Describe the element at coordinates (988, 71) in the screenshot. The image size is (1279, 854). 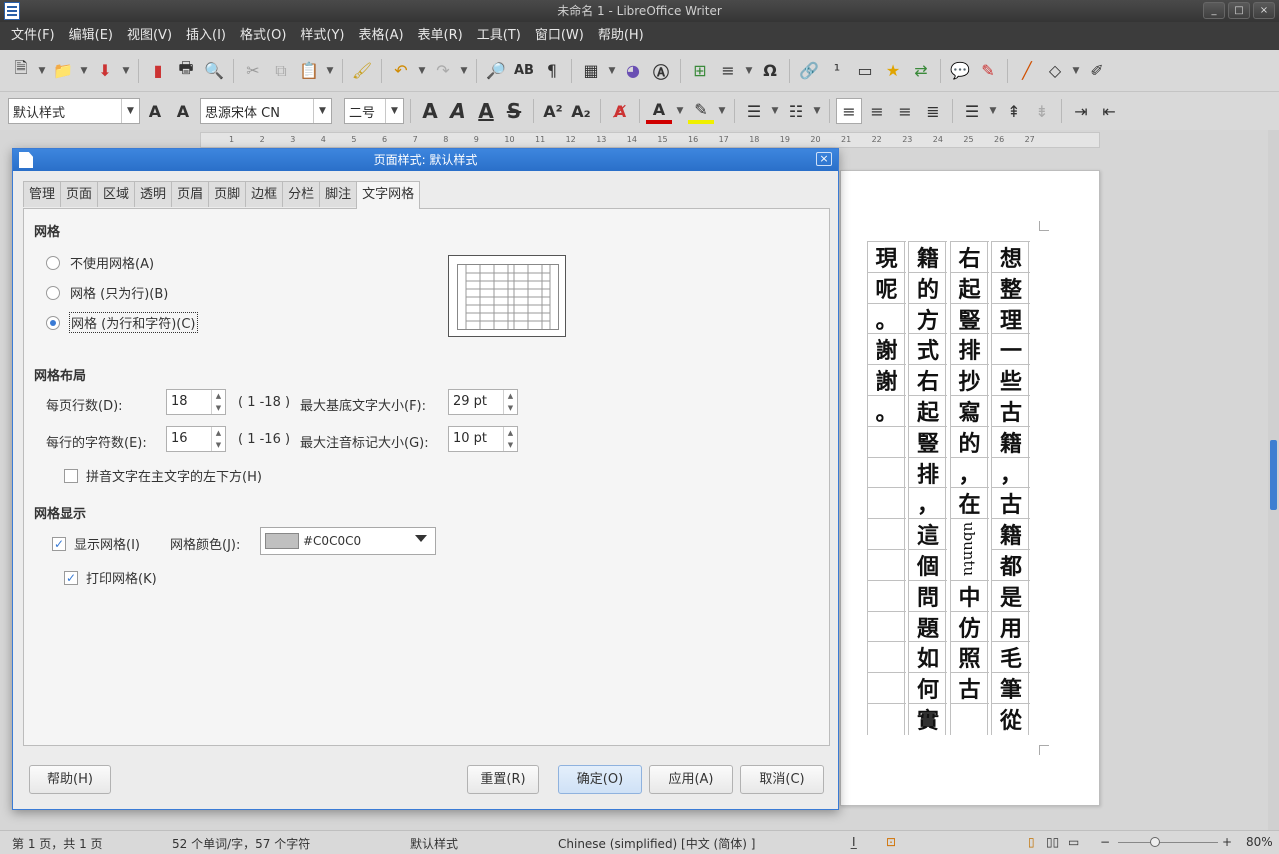
I see `track-changes-icon: ✎` at that location.